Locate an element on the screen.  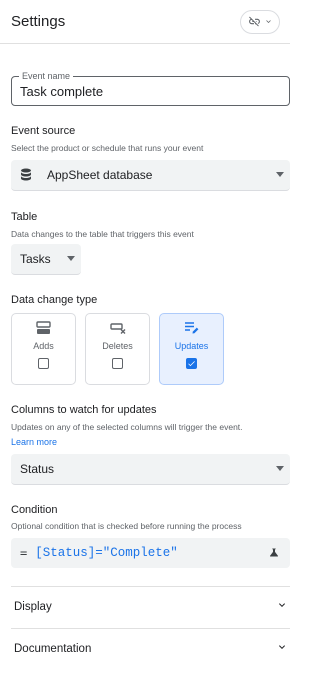
event-source-select: AppSheet database is located at coordinates (150, 175).